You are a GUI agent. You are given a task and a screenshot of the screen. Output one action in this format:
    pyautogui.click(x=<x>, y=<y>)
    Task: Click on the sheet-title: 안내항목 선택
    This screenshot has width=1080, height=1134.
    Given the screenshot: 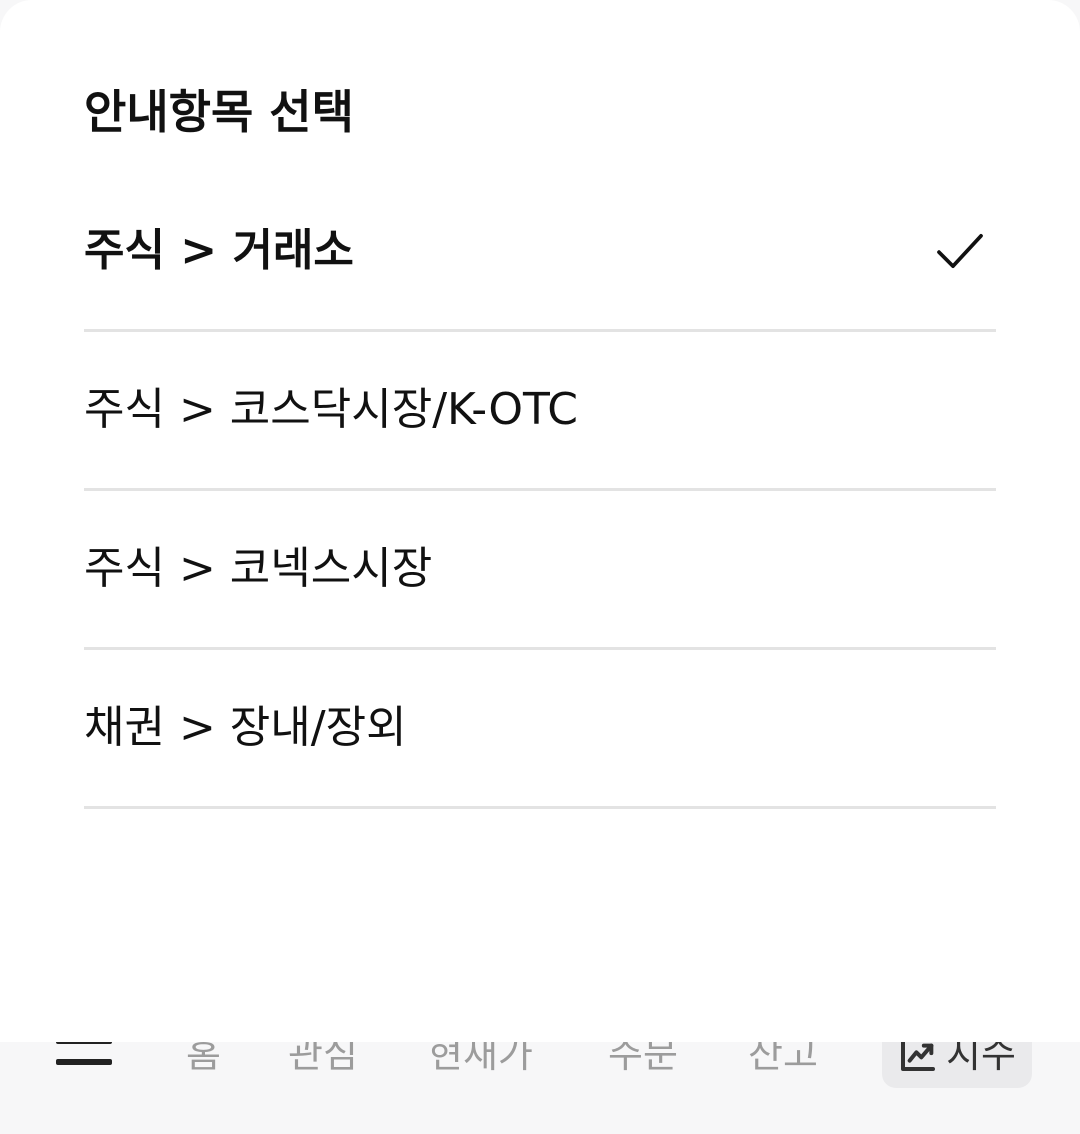 What is the action you would take?
    pyautogui.click(x=219, y=112)
    